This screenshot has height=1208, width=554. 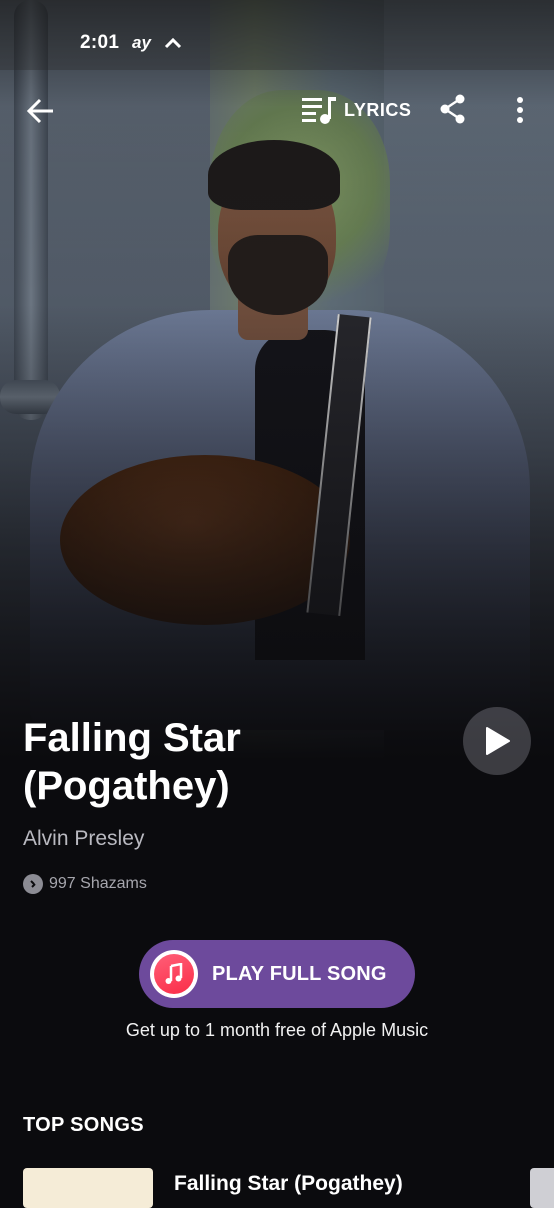 I want to click on play-preview-button, so click(x=497, y=741).